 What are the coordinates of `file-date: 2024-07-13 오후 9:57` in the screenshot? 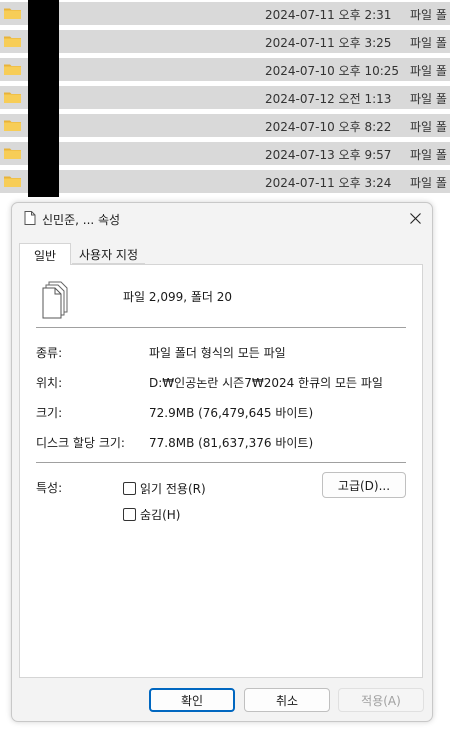 It's located at (328, 155).